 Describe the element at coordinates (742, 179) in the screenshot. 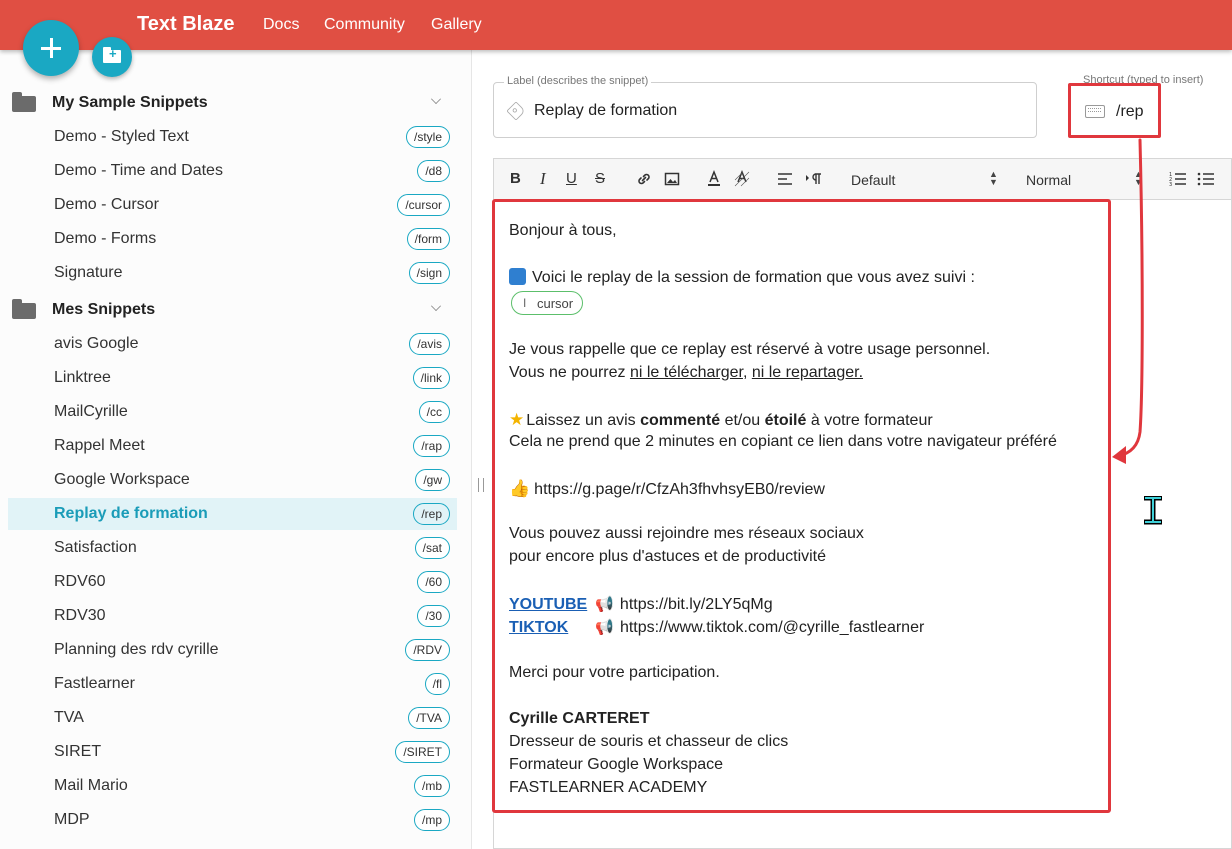

I see `highlight-color-icon` at that location.